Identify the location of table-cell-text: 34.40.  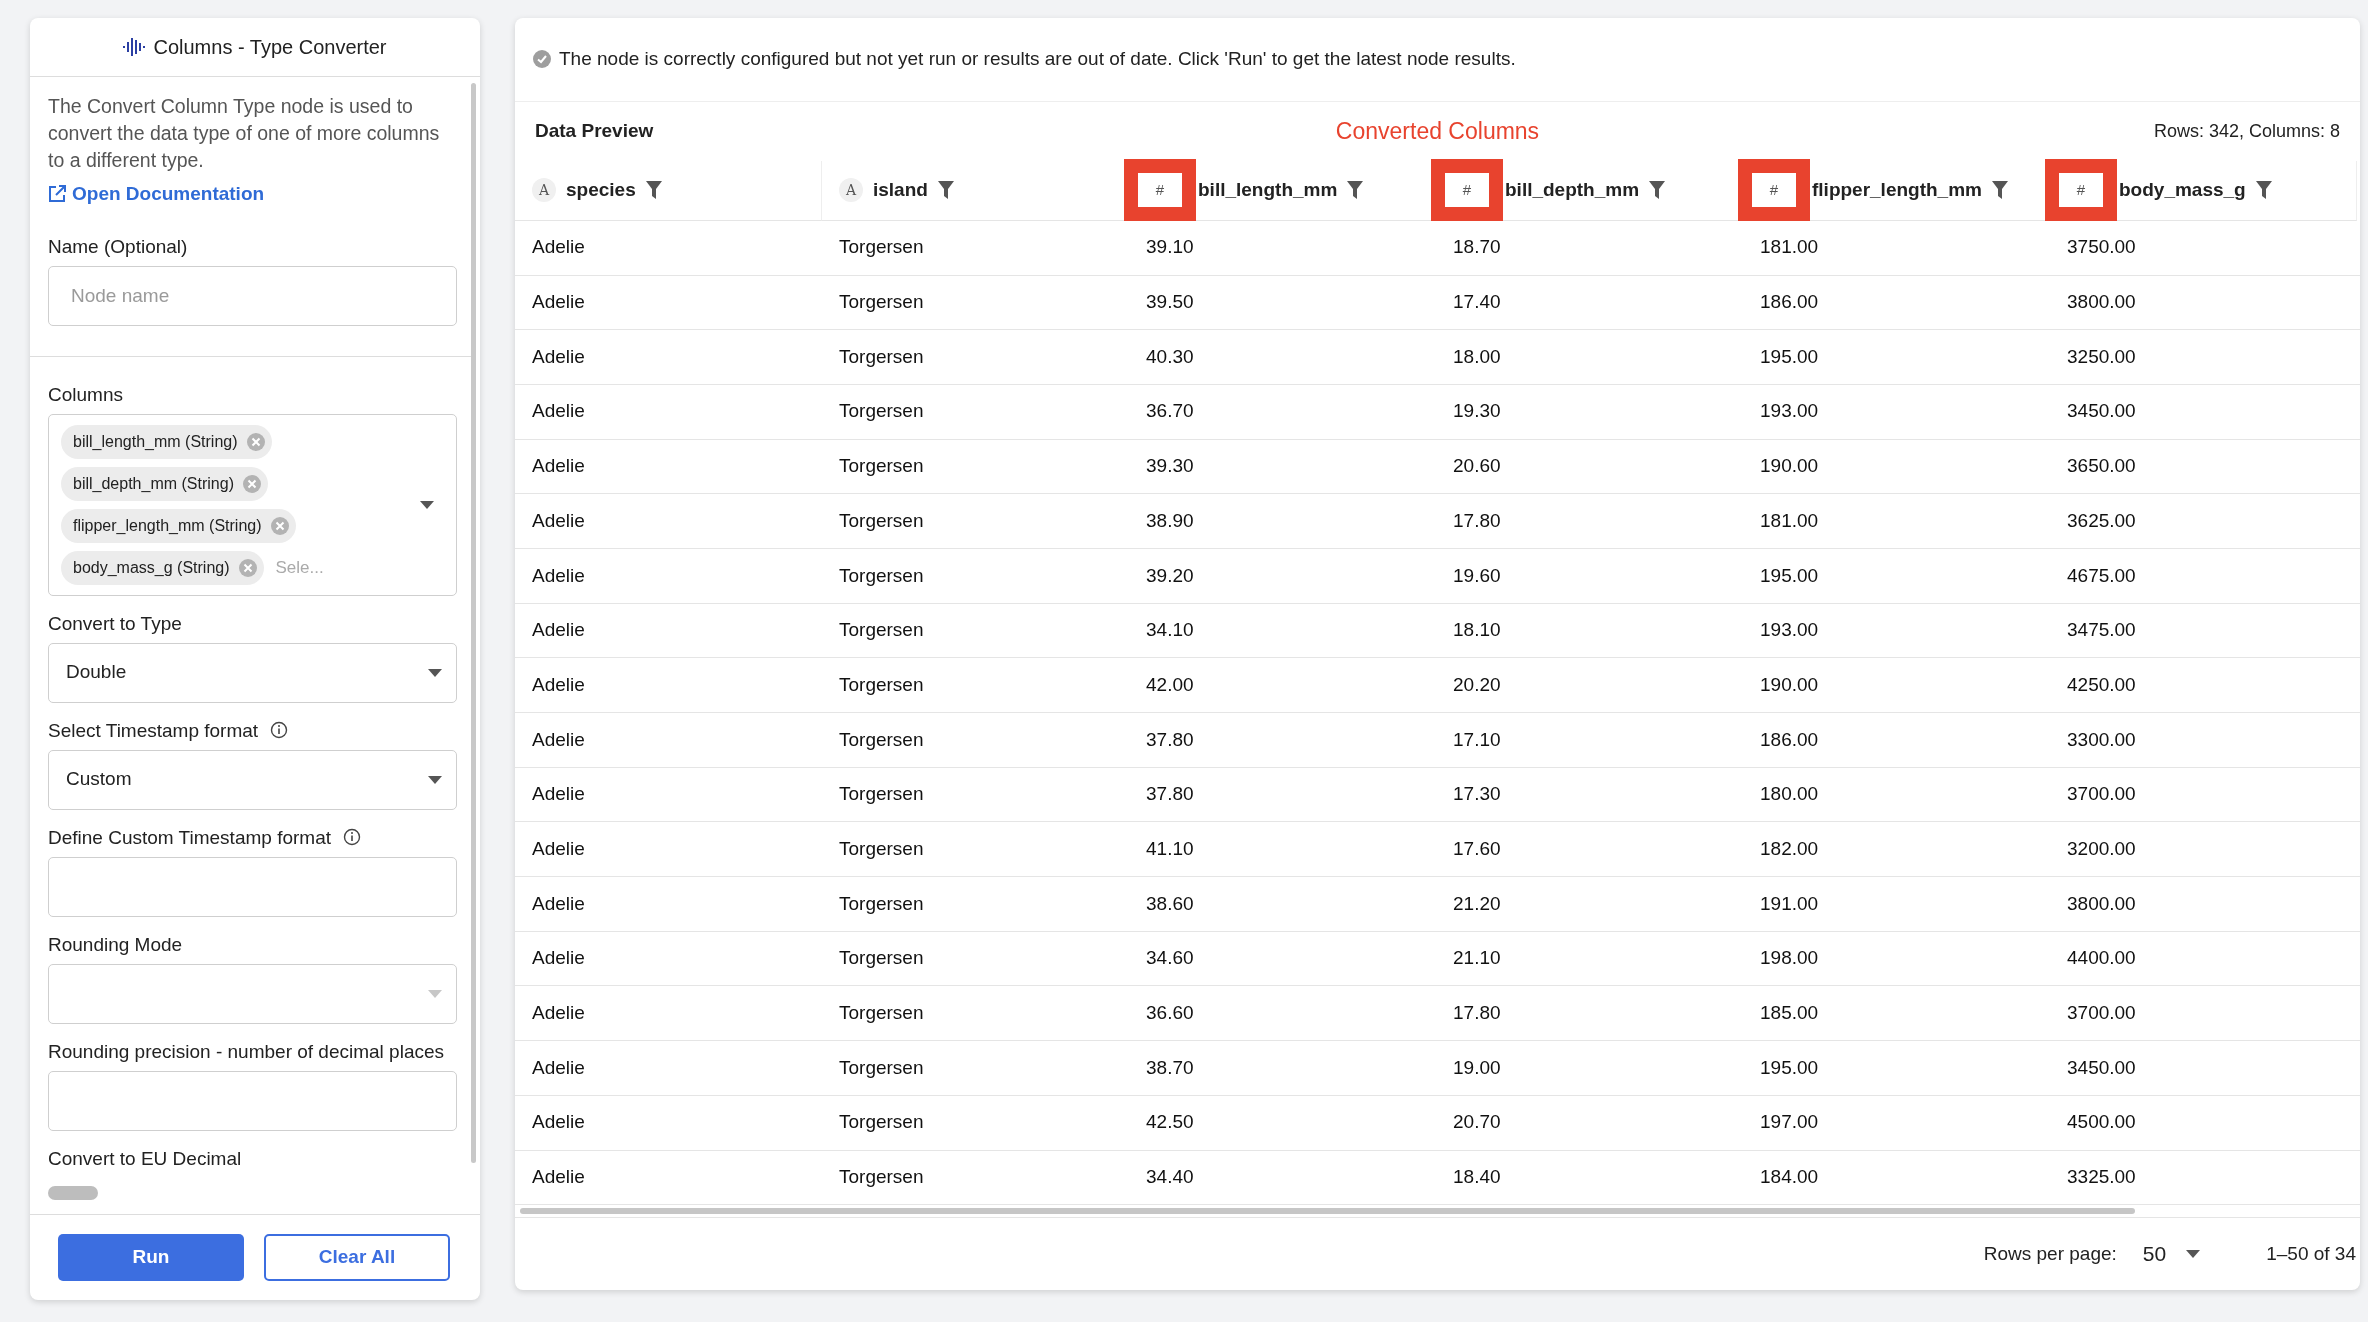
(1170, 1177).